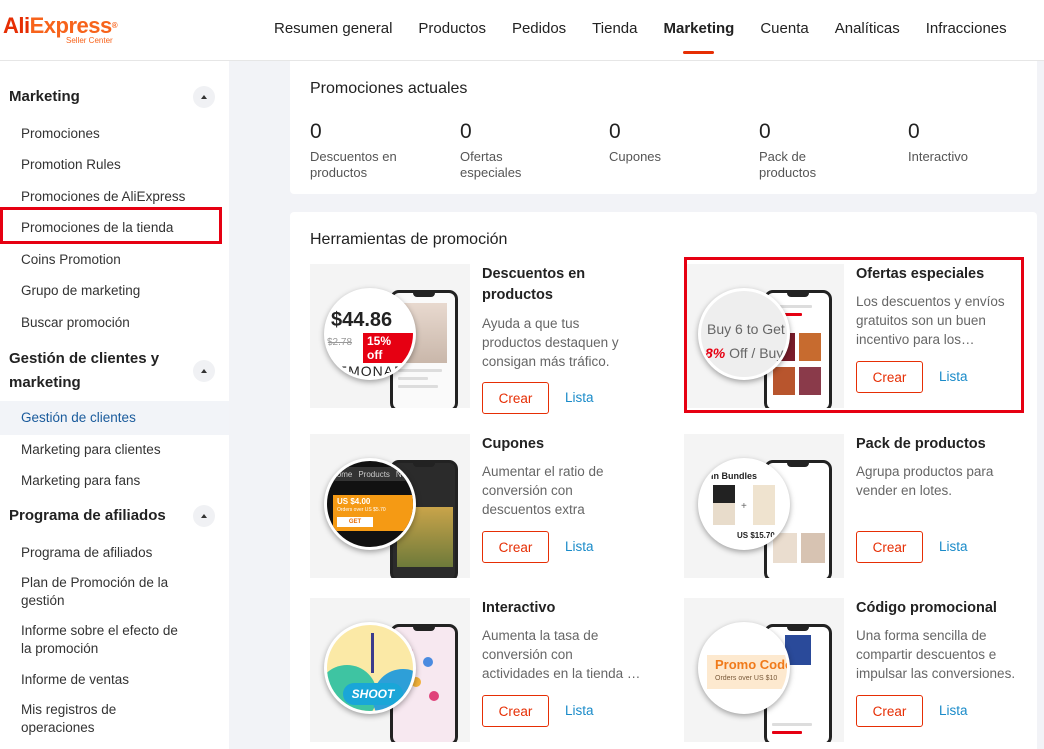  Describe the element at coordinates (111, 225) in the screenshot. I see `selection-highlight-box` at that location.